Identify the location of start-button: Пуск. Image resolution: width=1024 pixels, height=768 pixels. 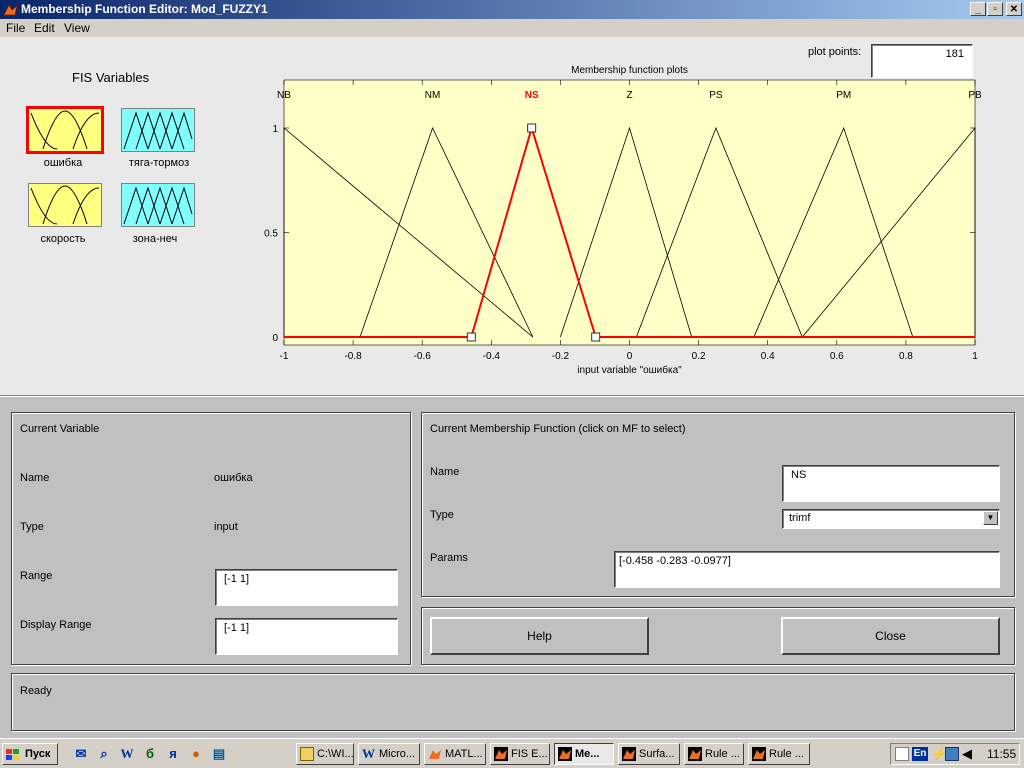
(30, 754).